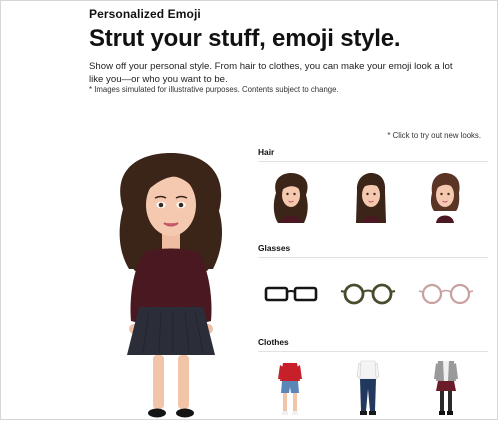  I want to click on pink-round-glasses-option, so click(446, 294).